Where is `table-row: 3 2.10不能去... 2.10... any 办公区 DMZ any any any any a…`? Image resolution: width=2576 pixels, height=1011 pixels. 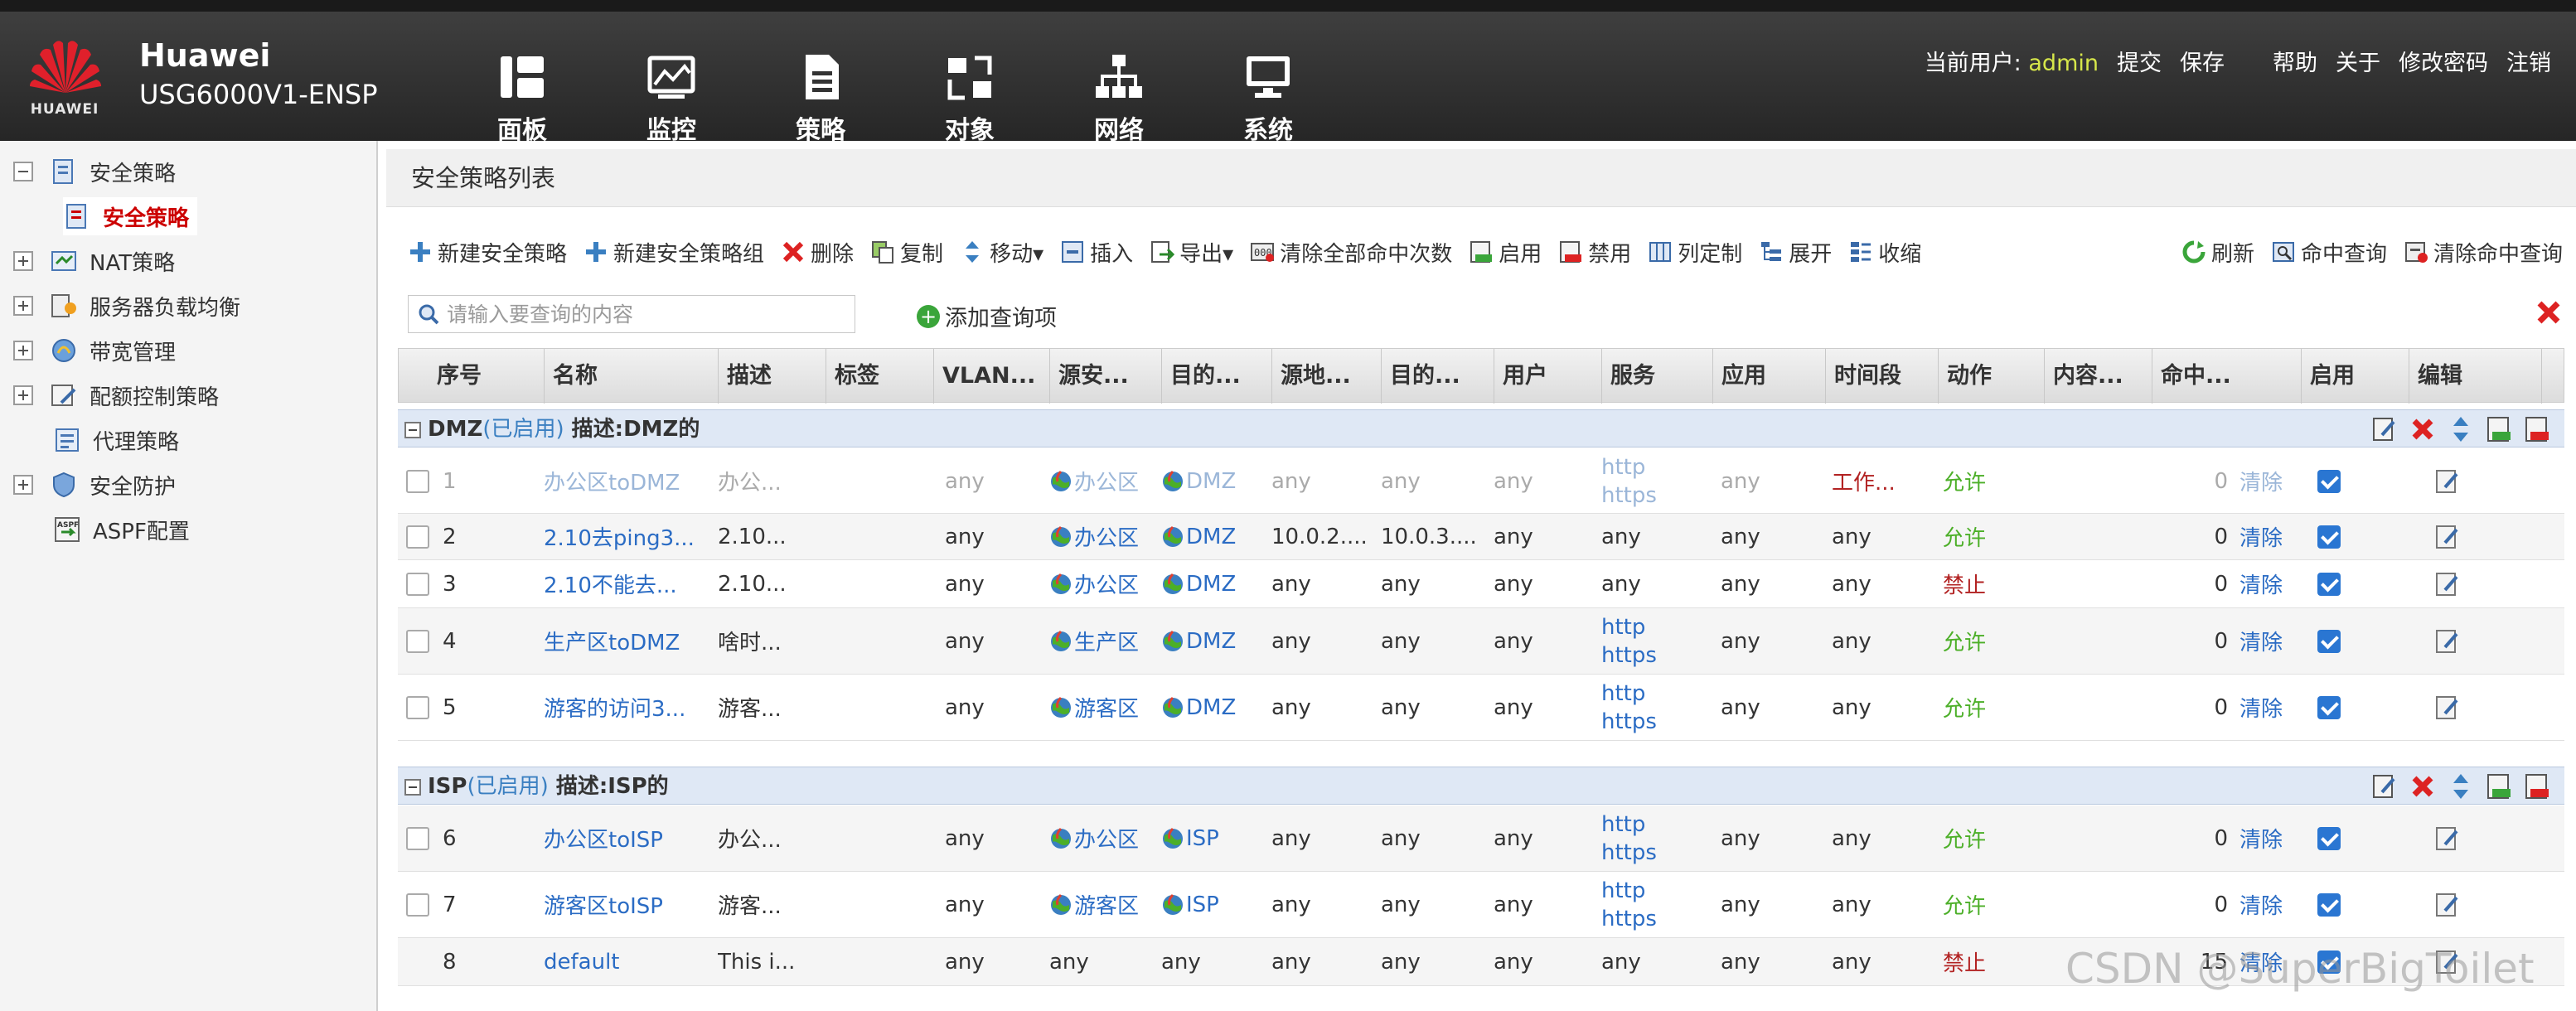 table-row: 3 2.10不能去... 2.10... any 办公区 DMZ any any any any a… is located at coordinates (1481, 584).